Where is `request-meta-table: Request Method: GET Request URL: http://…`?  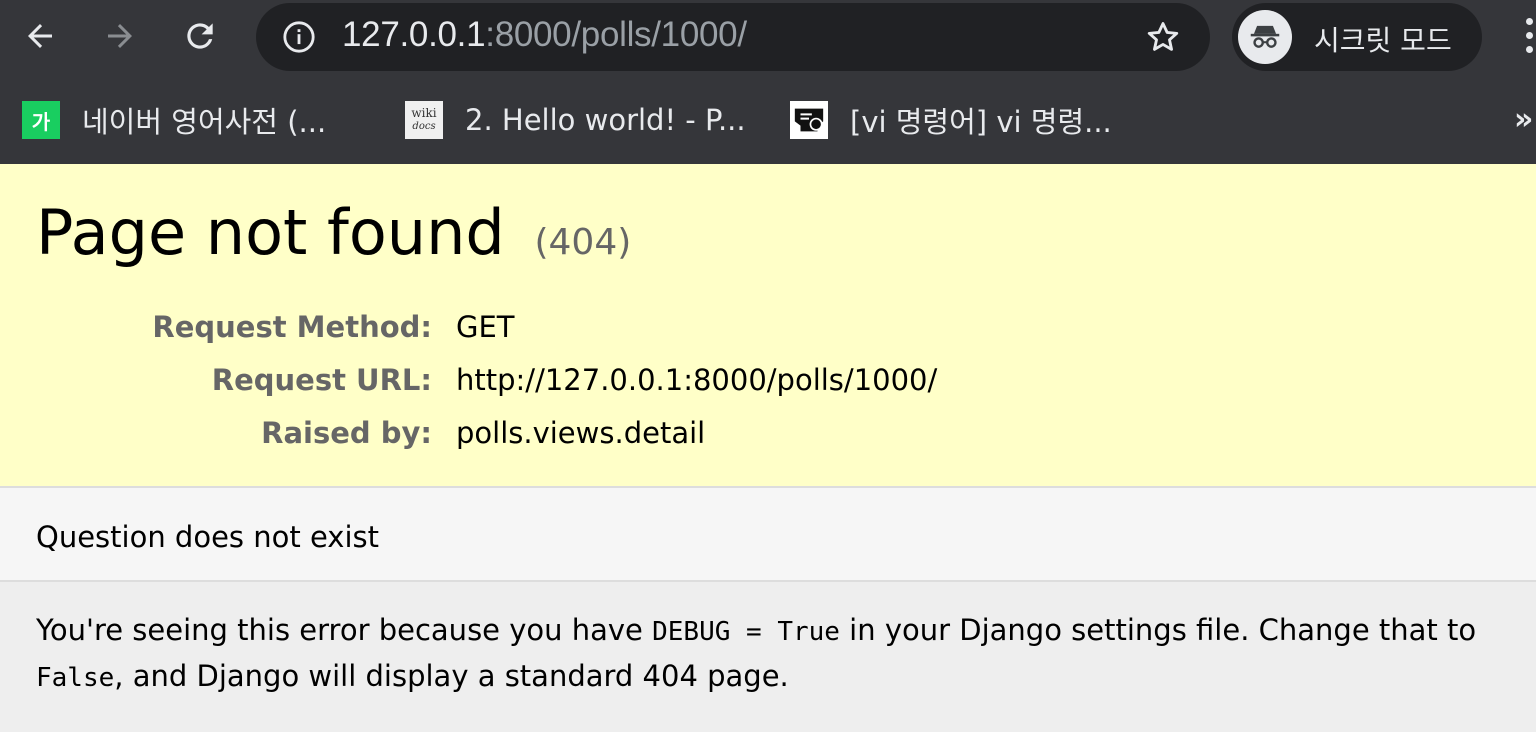 request-meta-table: Request Method: GET Request URL: http://… is located at coordinates (500, 389).